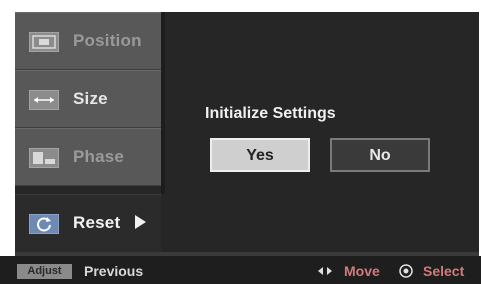 This screenshot has width=481, height=284. Describe the element at coordinates (362, 271) in the screenshot. I see `move-hint: Move` at that location.